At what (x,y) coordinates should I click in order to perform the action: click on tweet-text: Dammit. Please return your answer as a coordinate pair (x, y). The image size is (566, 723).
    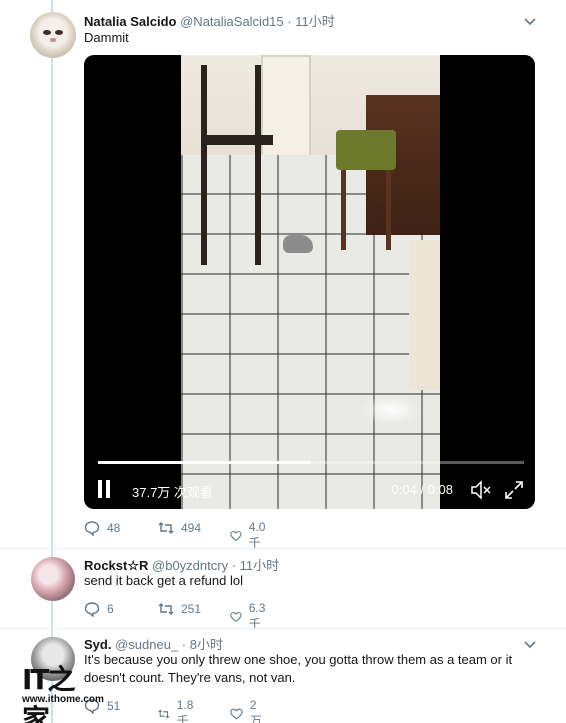
    Looking at the image, I should click on (106, 37).